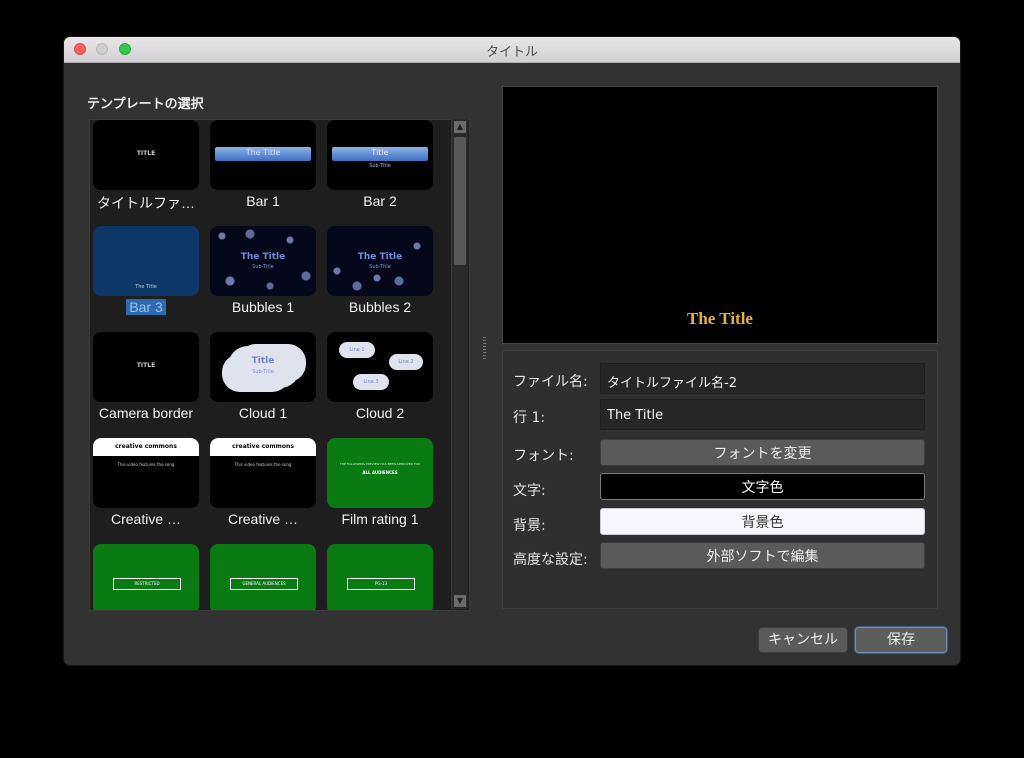 Image resolution: width=1024 pixels, height=758 pixels. I want to click on template-tile: PG-13, so click(382, 577).